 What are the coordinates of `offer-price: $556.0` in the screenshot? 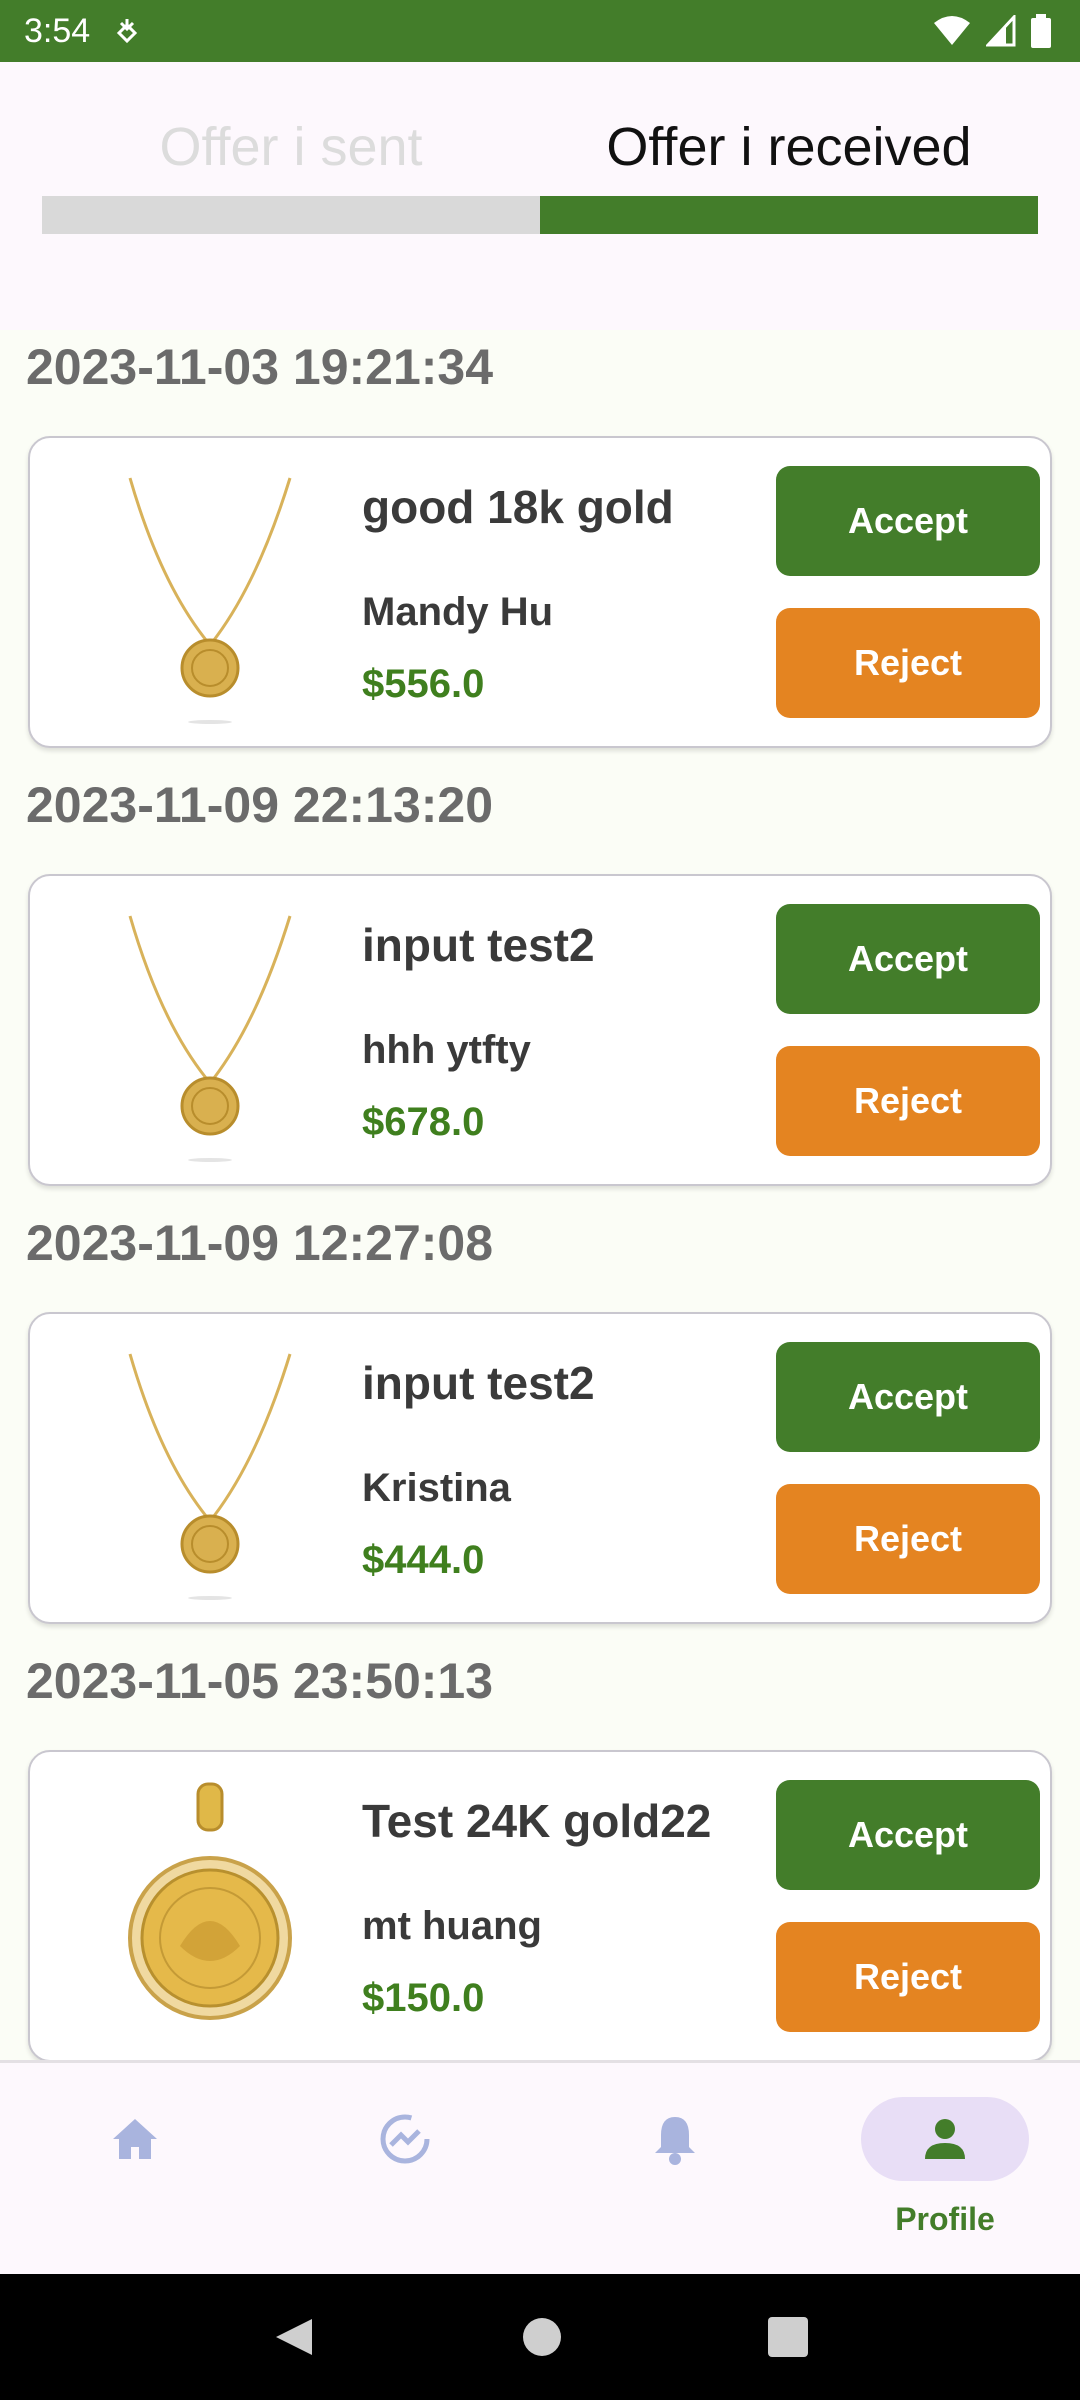 It's located at (423, 684).